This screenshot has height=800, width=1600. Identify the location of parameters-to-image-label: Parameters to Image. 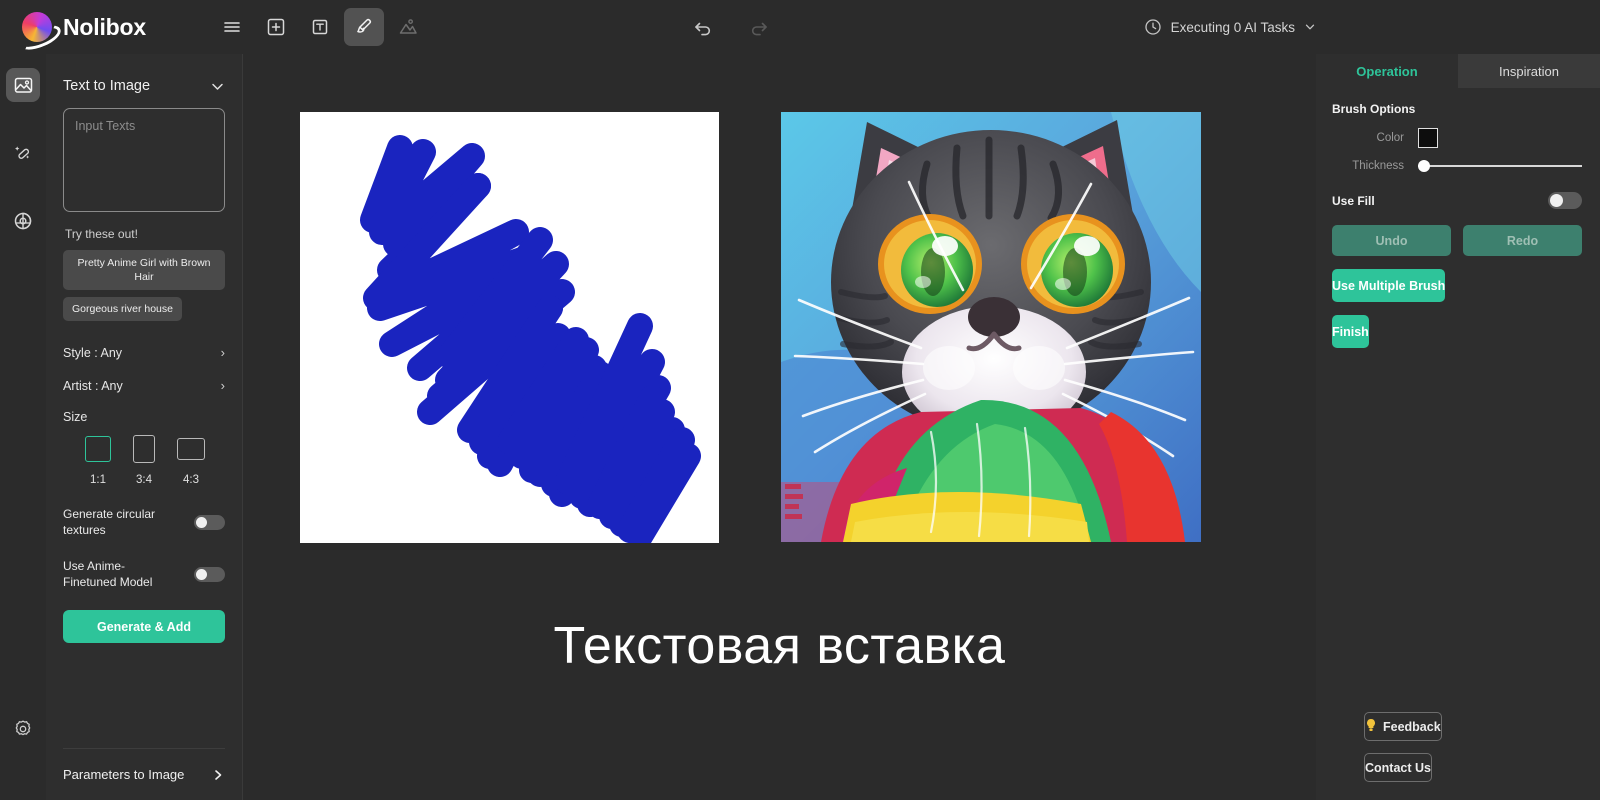
(124, 774).